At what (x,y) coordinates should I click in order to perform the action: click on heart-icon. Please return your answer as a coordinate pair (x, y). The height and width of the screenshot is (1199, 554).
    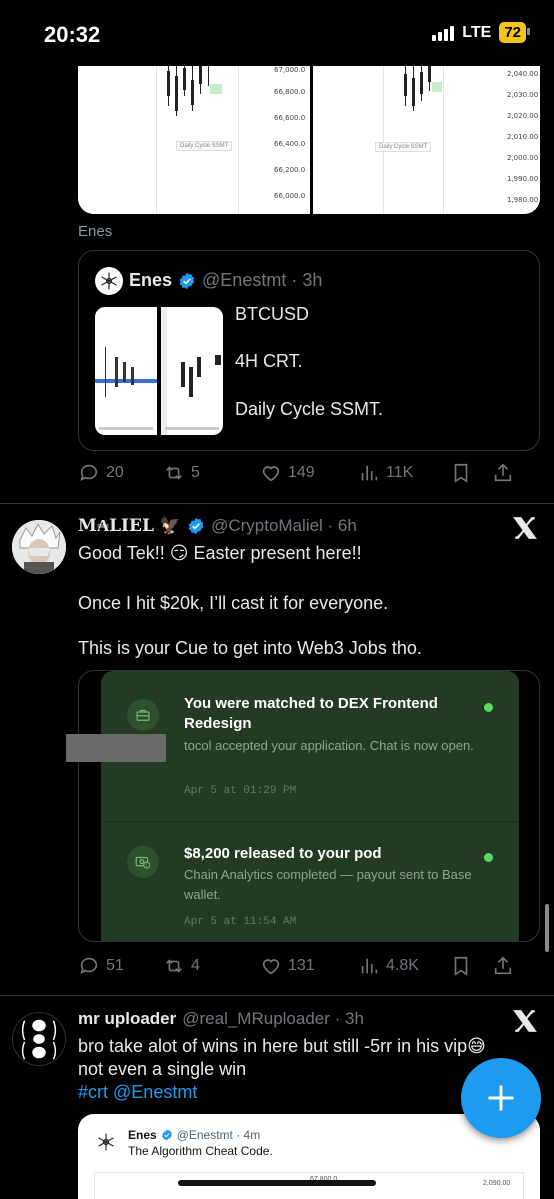
    Looking at the image, I should click on (271, 967).